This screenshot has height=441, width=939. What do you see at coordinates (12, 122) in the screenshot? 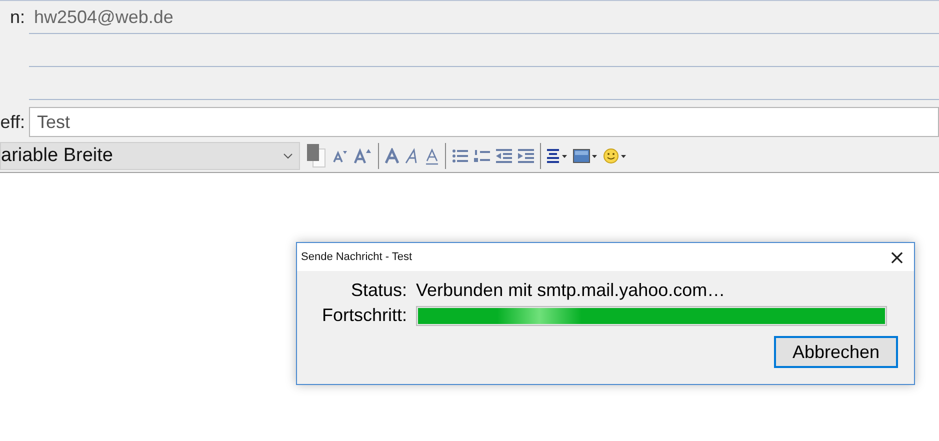
I see `subject-label: eff:` at bounding box center [12, 122].